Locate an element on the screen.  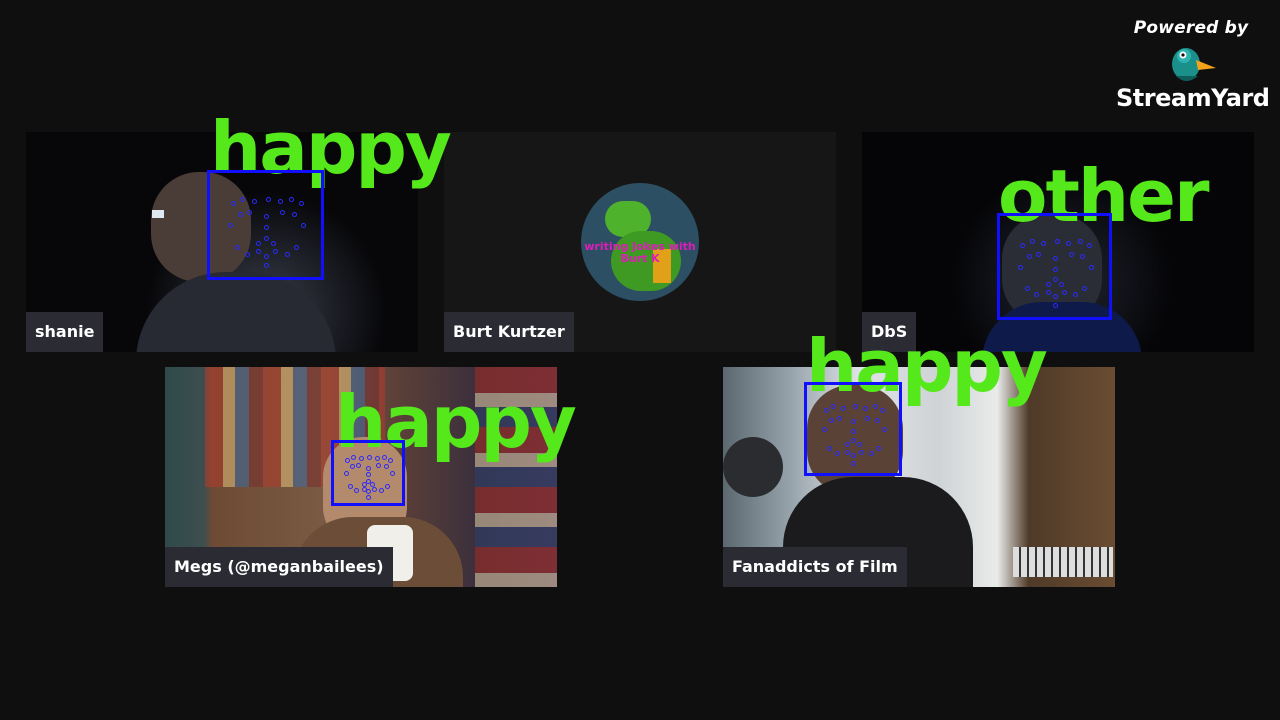
powered-by-label: Powered by is located at coordinates (1191, 28).